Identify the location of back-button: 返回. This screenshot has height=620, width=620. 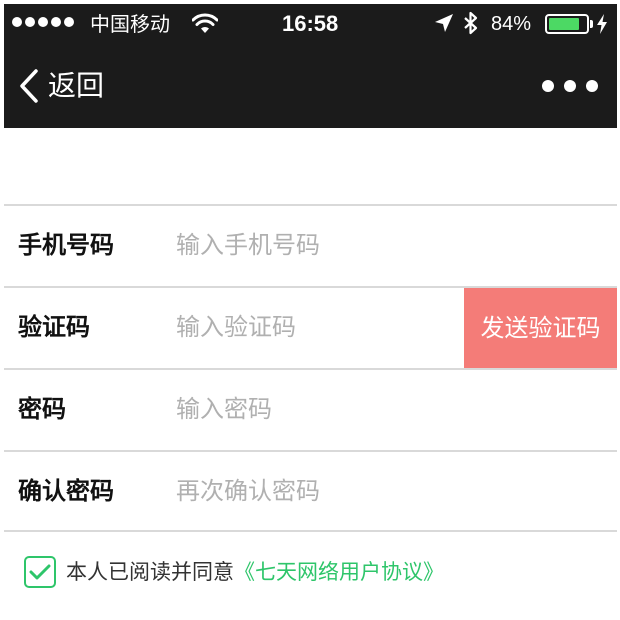
(61, 86).